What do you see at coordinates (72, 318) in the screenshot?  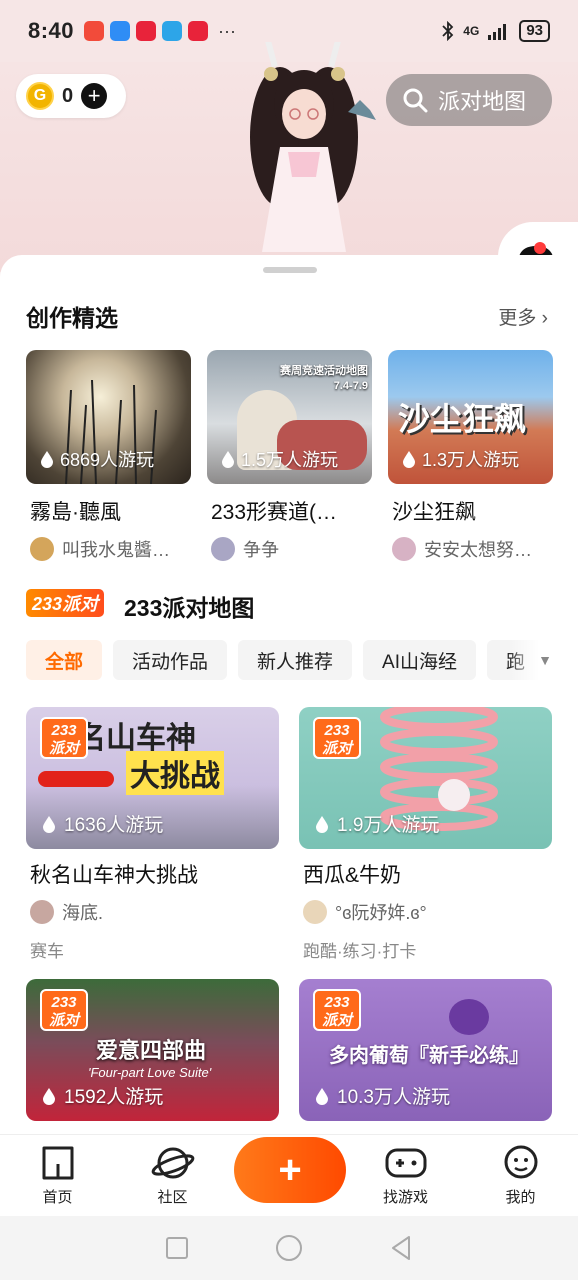 I see `featured-title: 创作精选` at bounding box center [72, 318].